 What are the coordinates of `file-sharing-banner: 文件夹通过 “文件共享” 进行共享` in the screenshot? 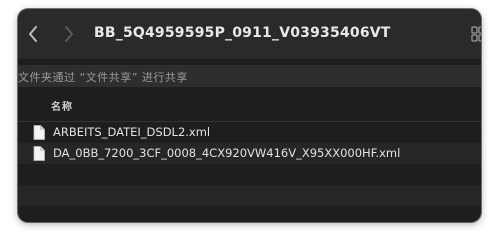 It's located at (249, 76).